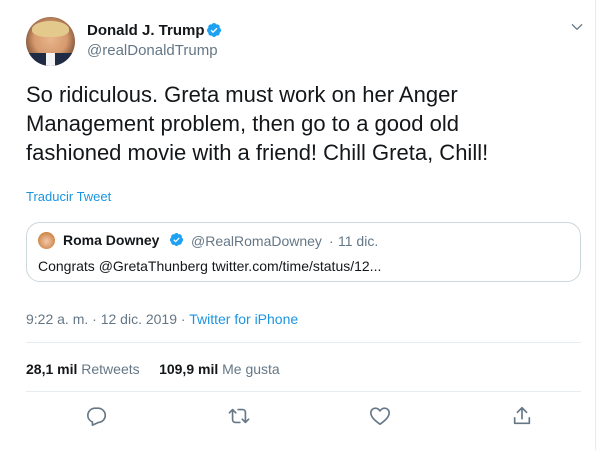  I want to click on tweet-time: 9:22 a. m., so click(57, 319).